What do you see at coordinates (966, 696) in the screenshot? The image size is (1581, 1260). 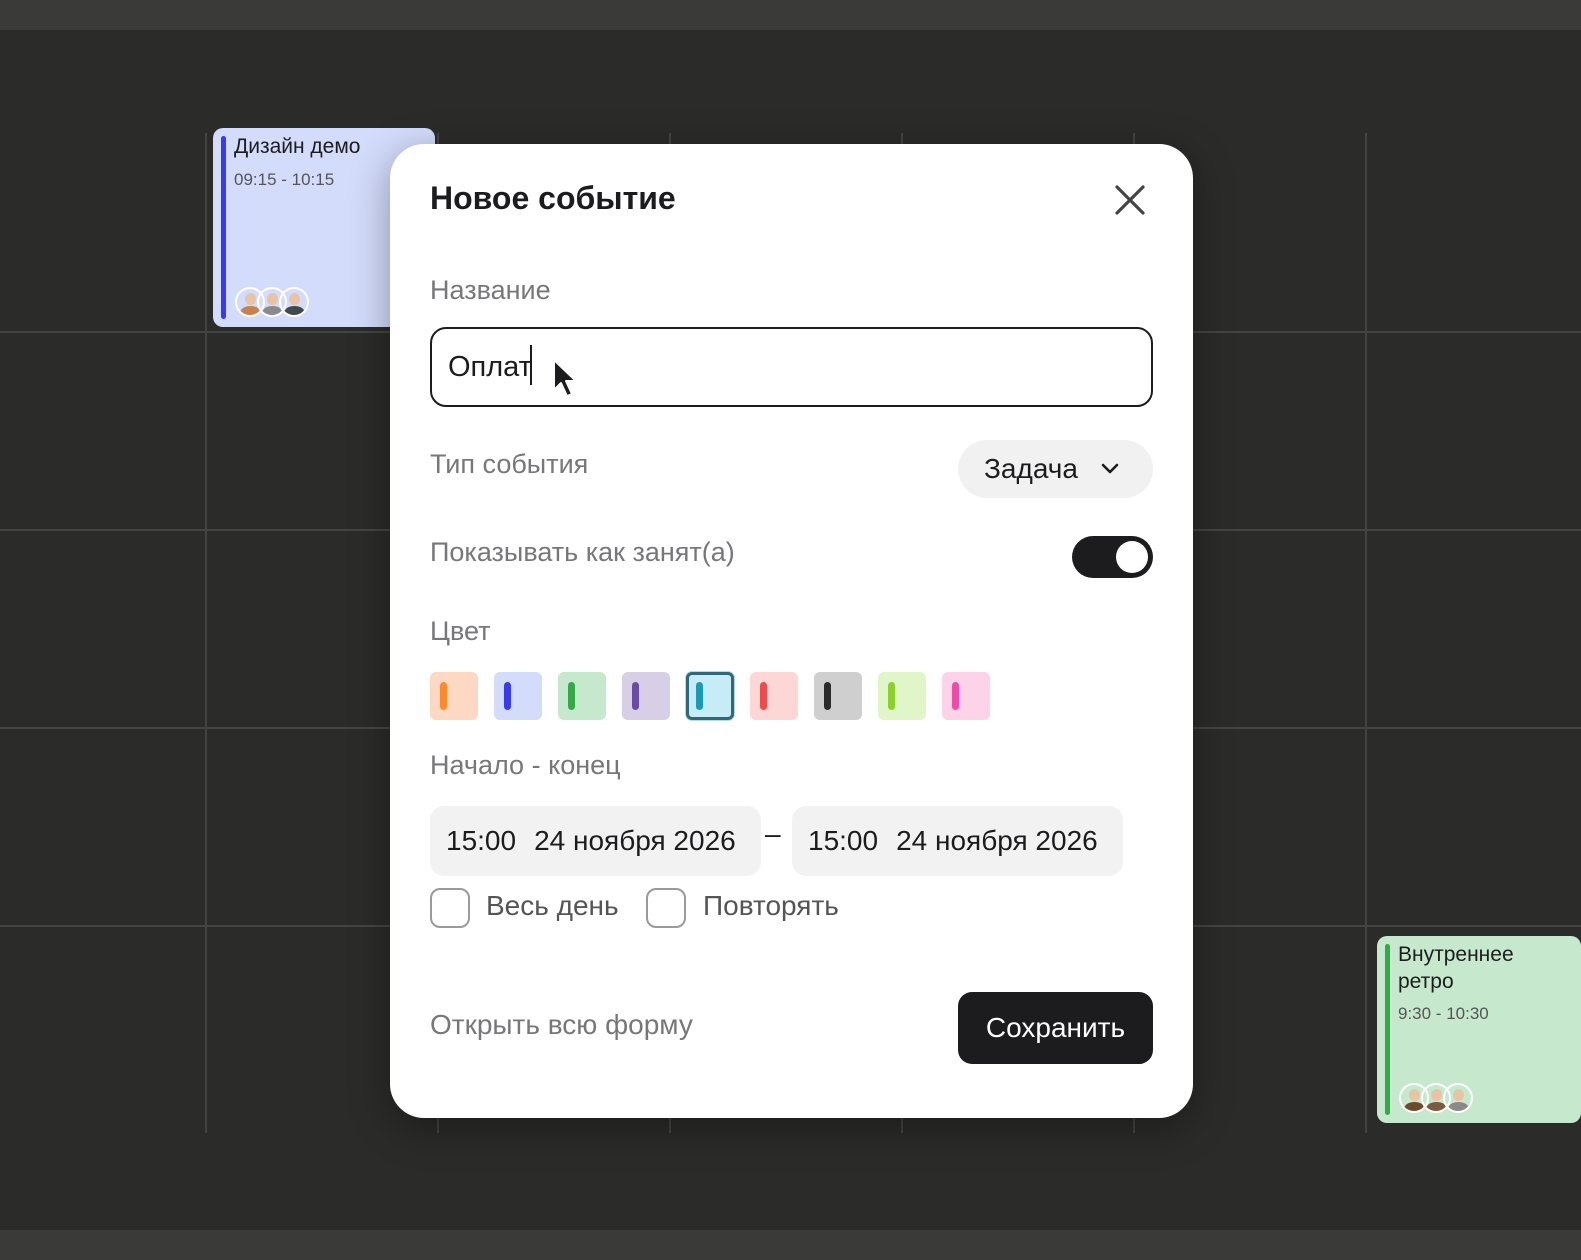 I see `color-swatch-pink` at bounding box center [966, 696].